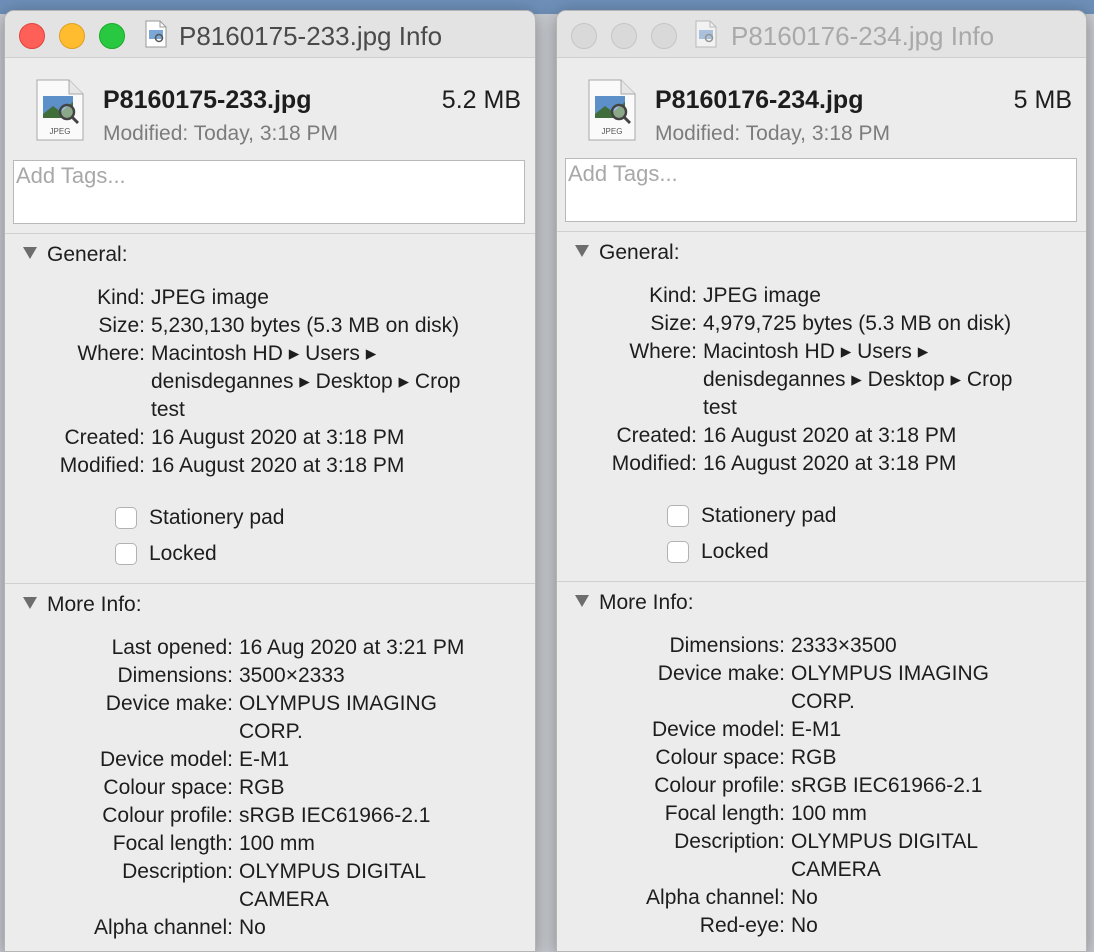  I want to click on info-row: Device make: OLYMPUS IMAGING, so click(821, 674).